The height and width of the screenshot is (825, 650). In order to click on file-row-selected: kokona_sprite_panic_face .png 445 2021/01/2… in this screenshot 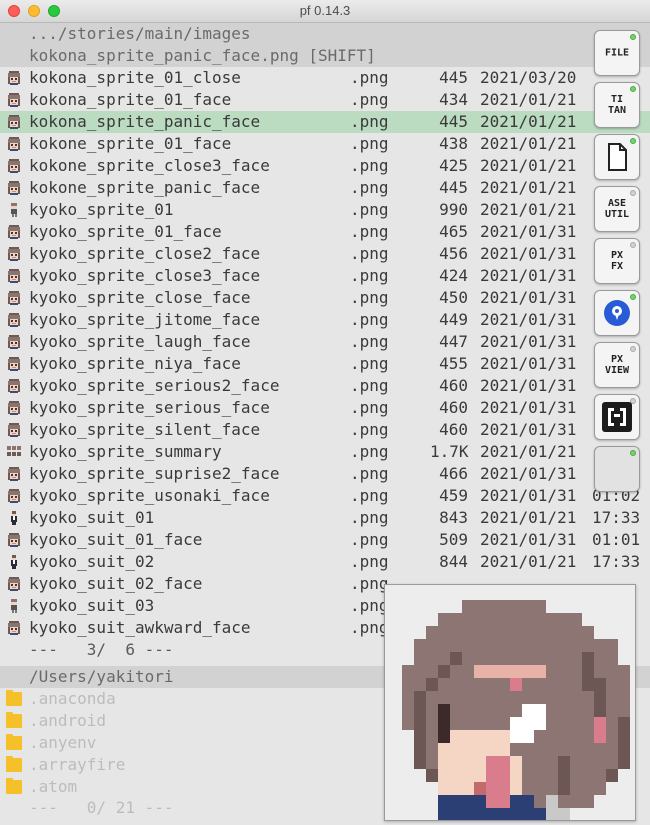, I will do `click(325, 122)`.